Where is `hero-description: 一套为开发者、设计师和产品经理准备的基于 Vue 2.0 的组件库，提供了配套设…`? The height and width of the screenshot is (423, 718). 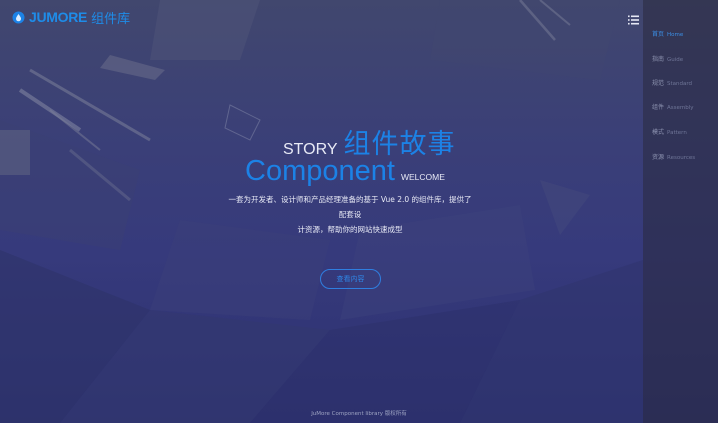
hero-description: 一套为开发者、设计师和产品经理准备的基于 Vue 2.0 的组件库，提供了配套设… is located at coordinates (350, 214).